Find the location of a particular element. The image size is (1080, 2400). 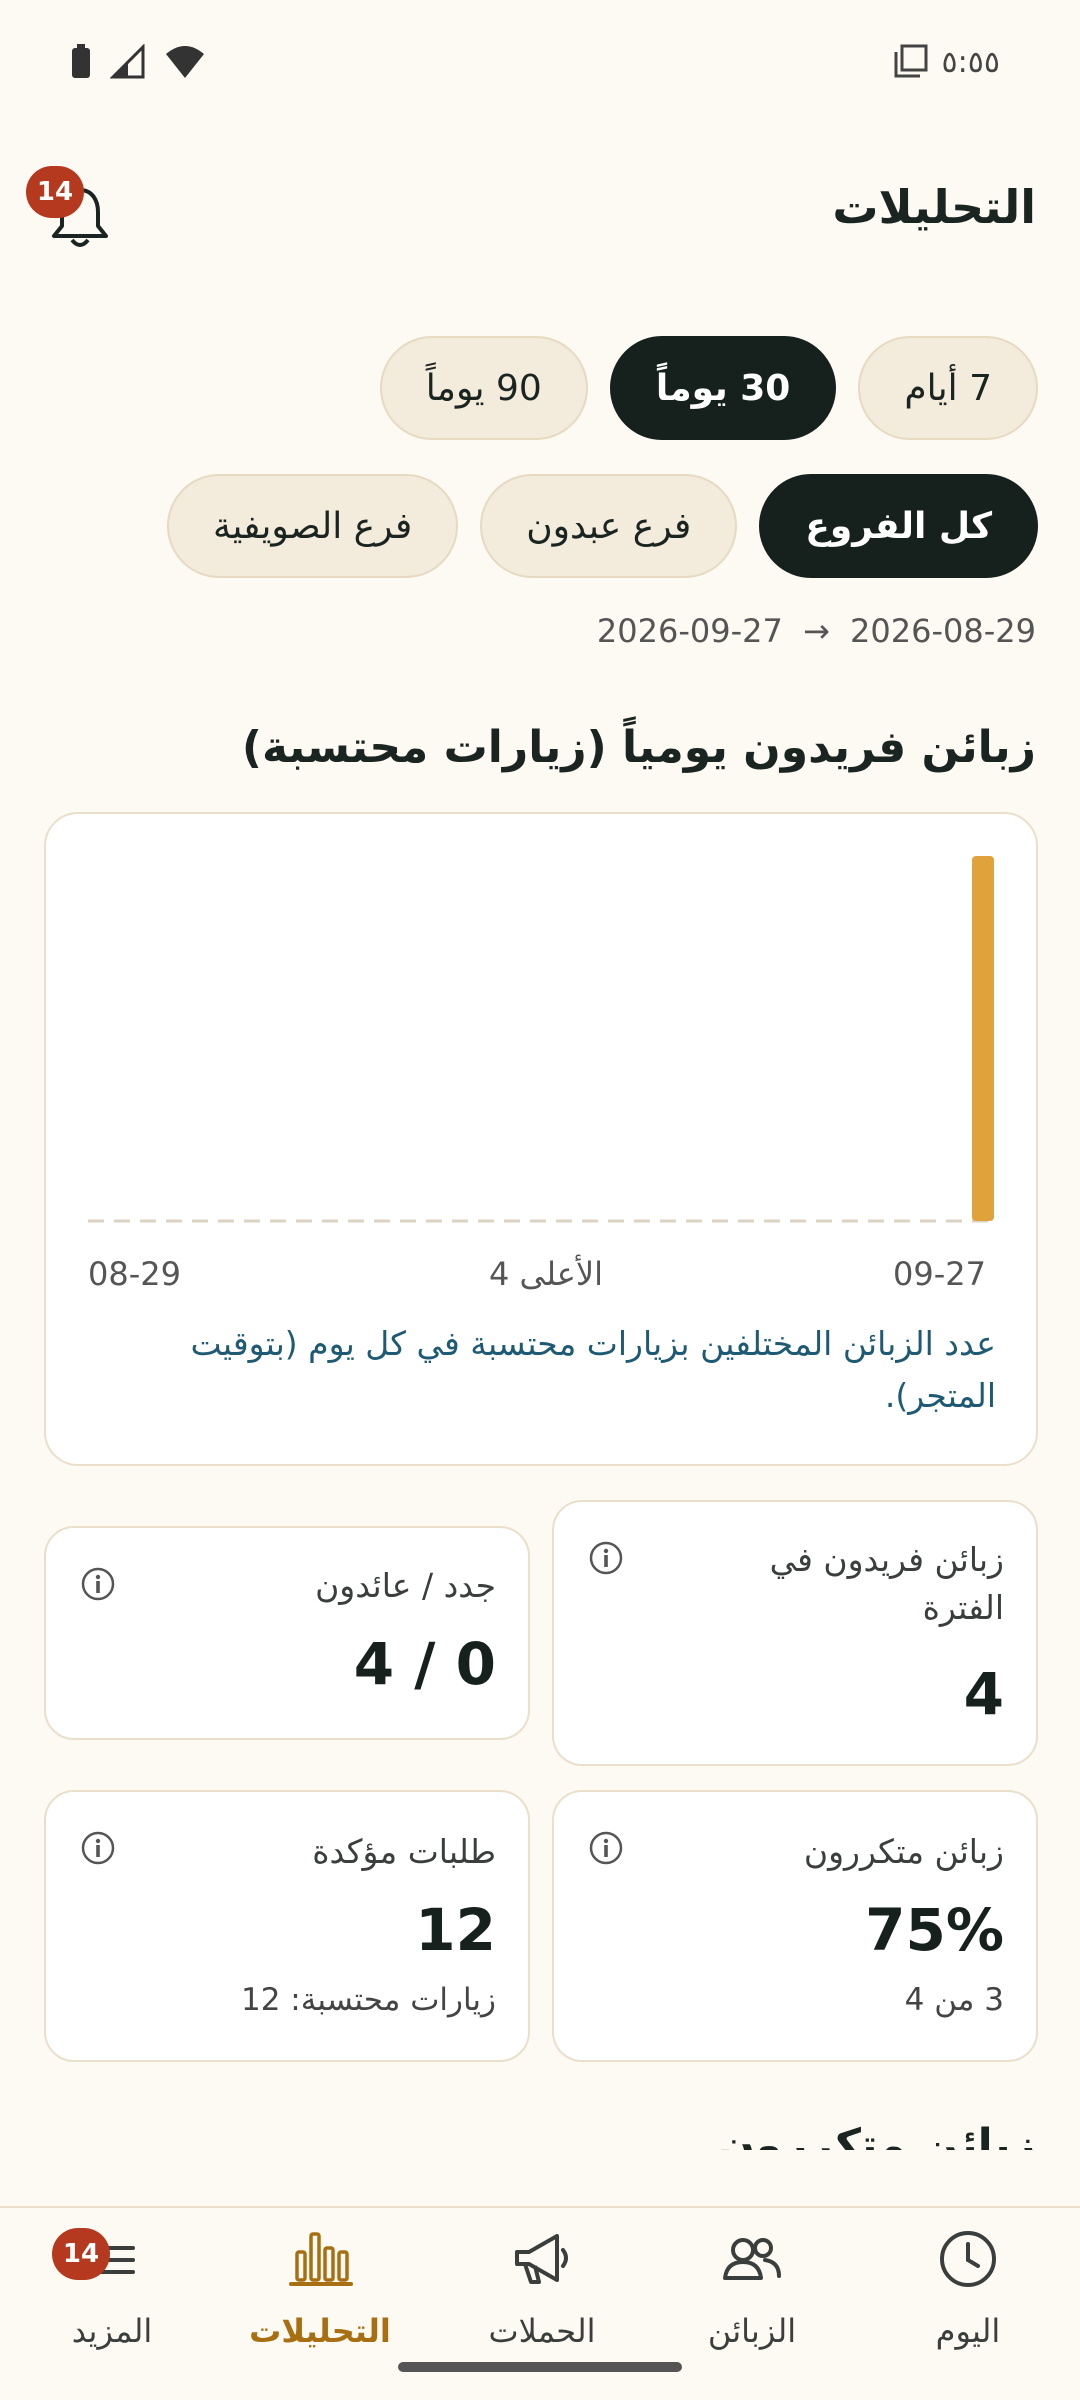

battery-icon is located at coordinates (81, 61).